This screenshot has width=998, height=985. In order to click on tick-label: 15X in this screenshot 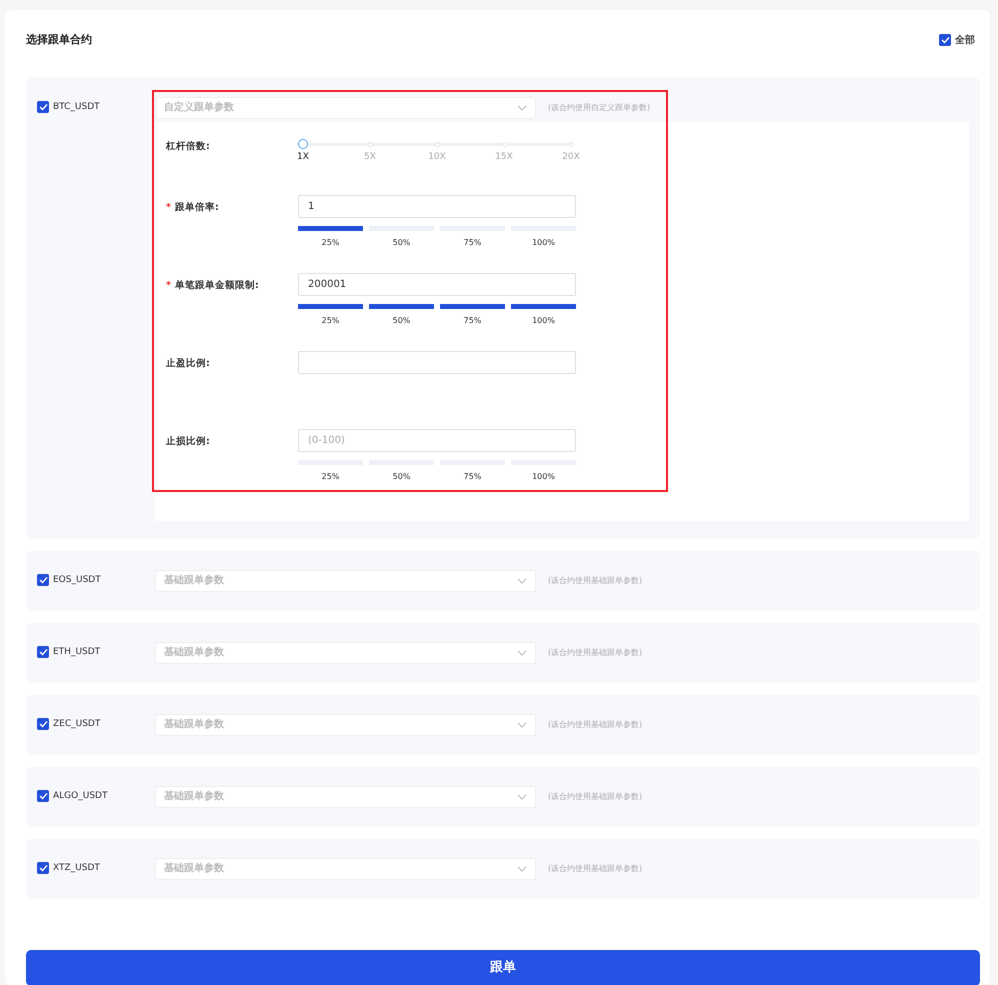, I will do `click(504, 157)`.